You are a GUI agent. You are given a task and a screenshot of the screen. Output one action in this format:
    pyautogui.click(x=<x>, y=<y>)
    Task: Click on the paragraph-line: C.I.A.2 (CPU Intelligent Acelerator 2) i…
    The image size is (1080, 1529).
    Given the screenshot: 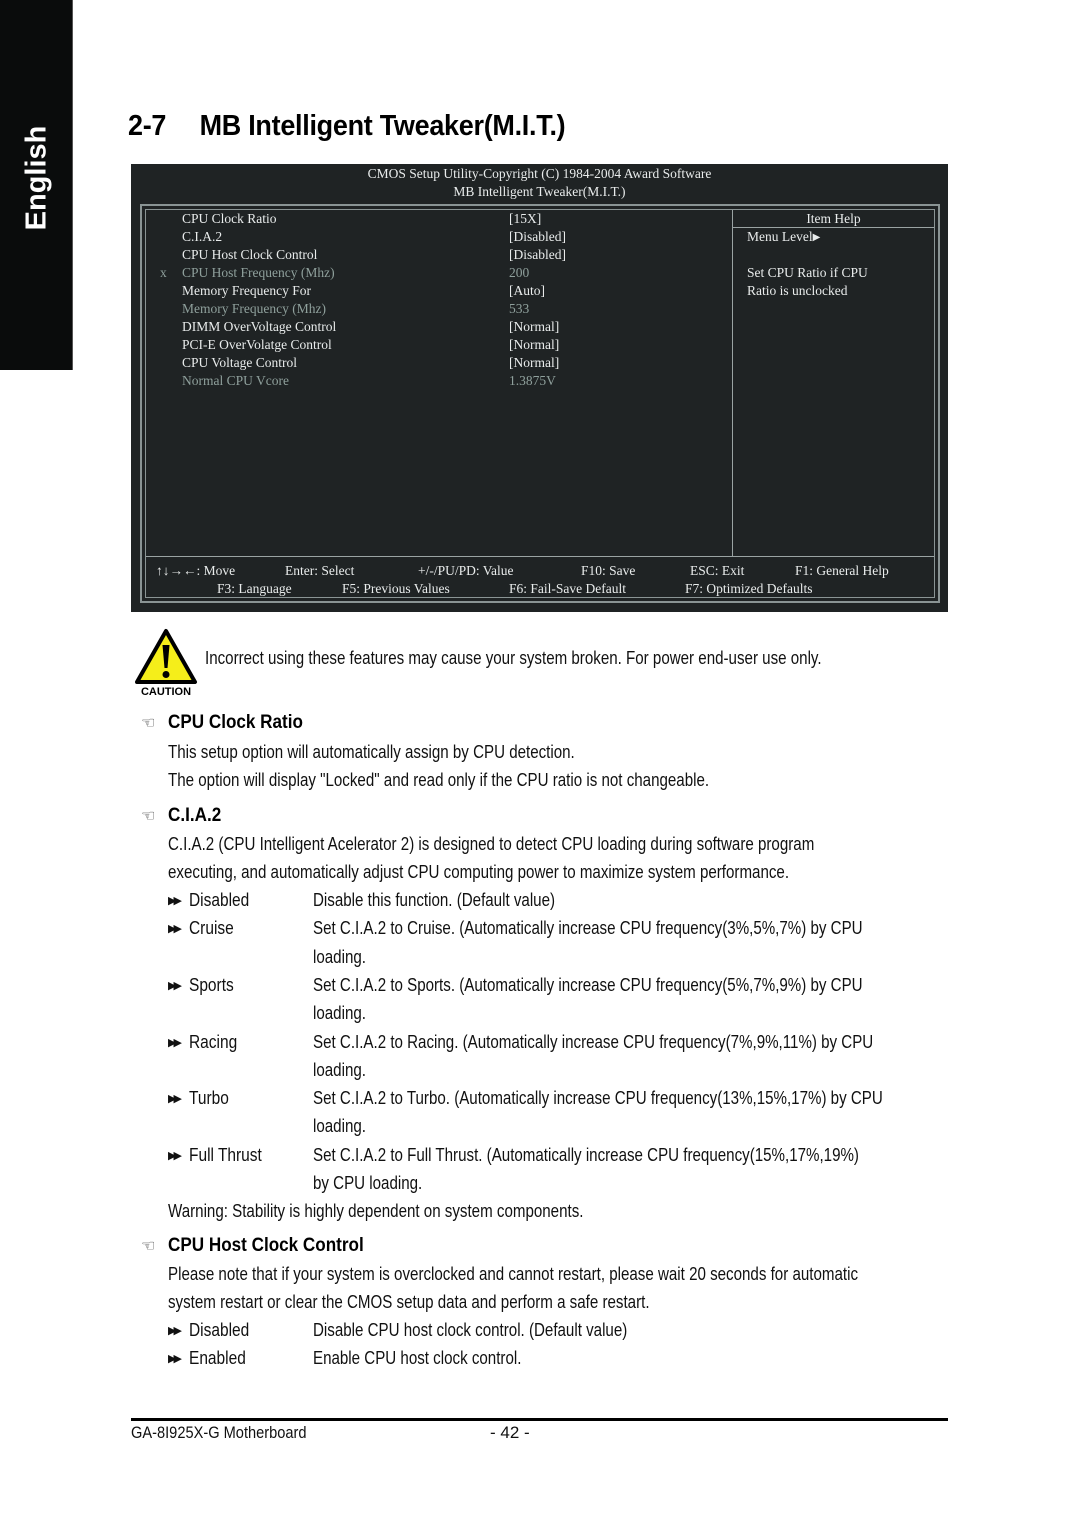 What is the action you would take?
    pyautogui.click(x=491, y=844)
    